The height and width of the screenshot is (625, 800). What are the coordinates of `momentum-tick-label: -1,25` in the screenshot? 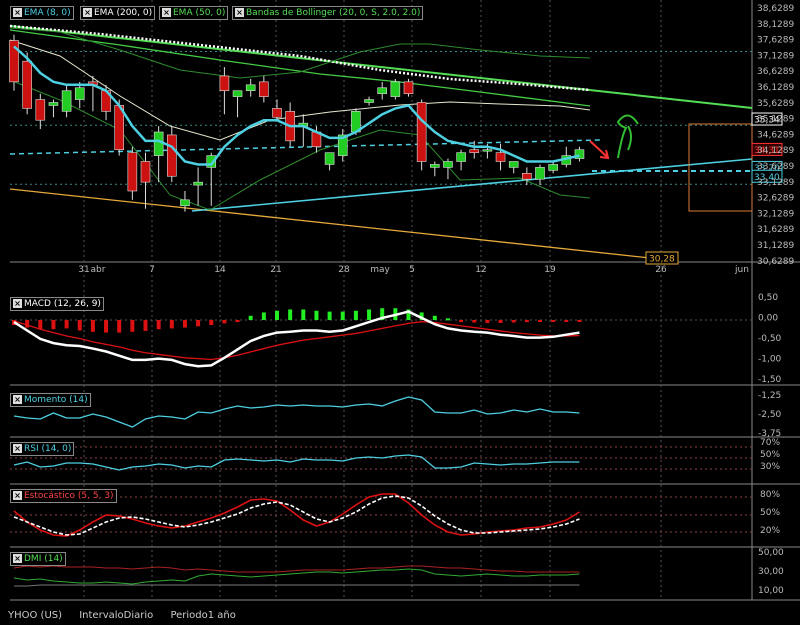 It's located at (769, 396).